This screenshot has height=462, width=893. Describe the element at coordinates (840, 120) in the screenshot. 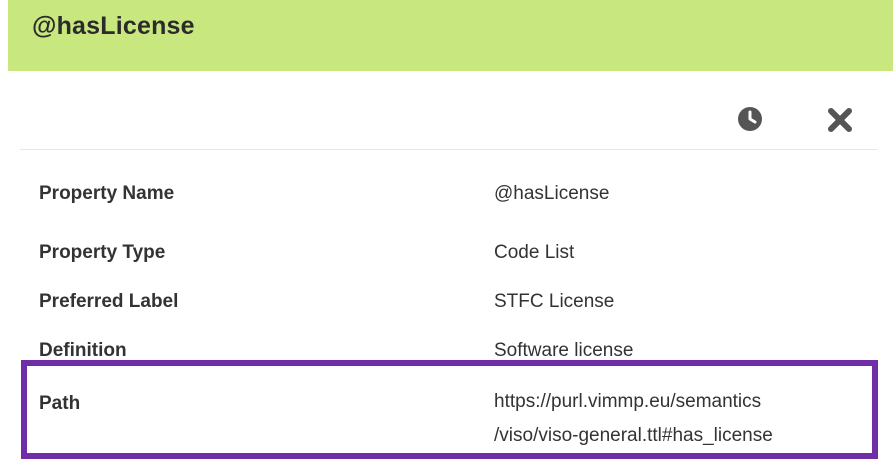

I see `close-icon` at that location.